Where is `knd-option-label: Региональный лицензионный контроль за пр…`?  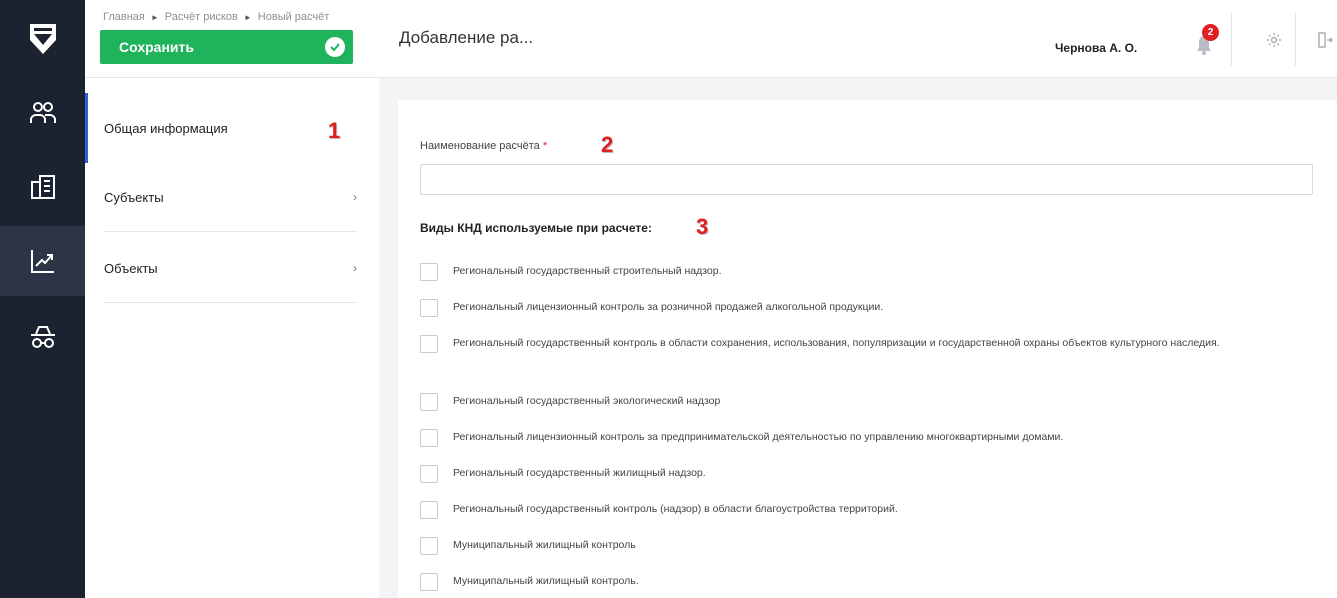
knd-option-label: Региональный лицензионный контроль за пр… is located at coordinates (758, 437).